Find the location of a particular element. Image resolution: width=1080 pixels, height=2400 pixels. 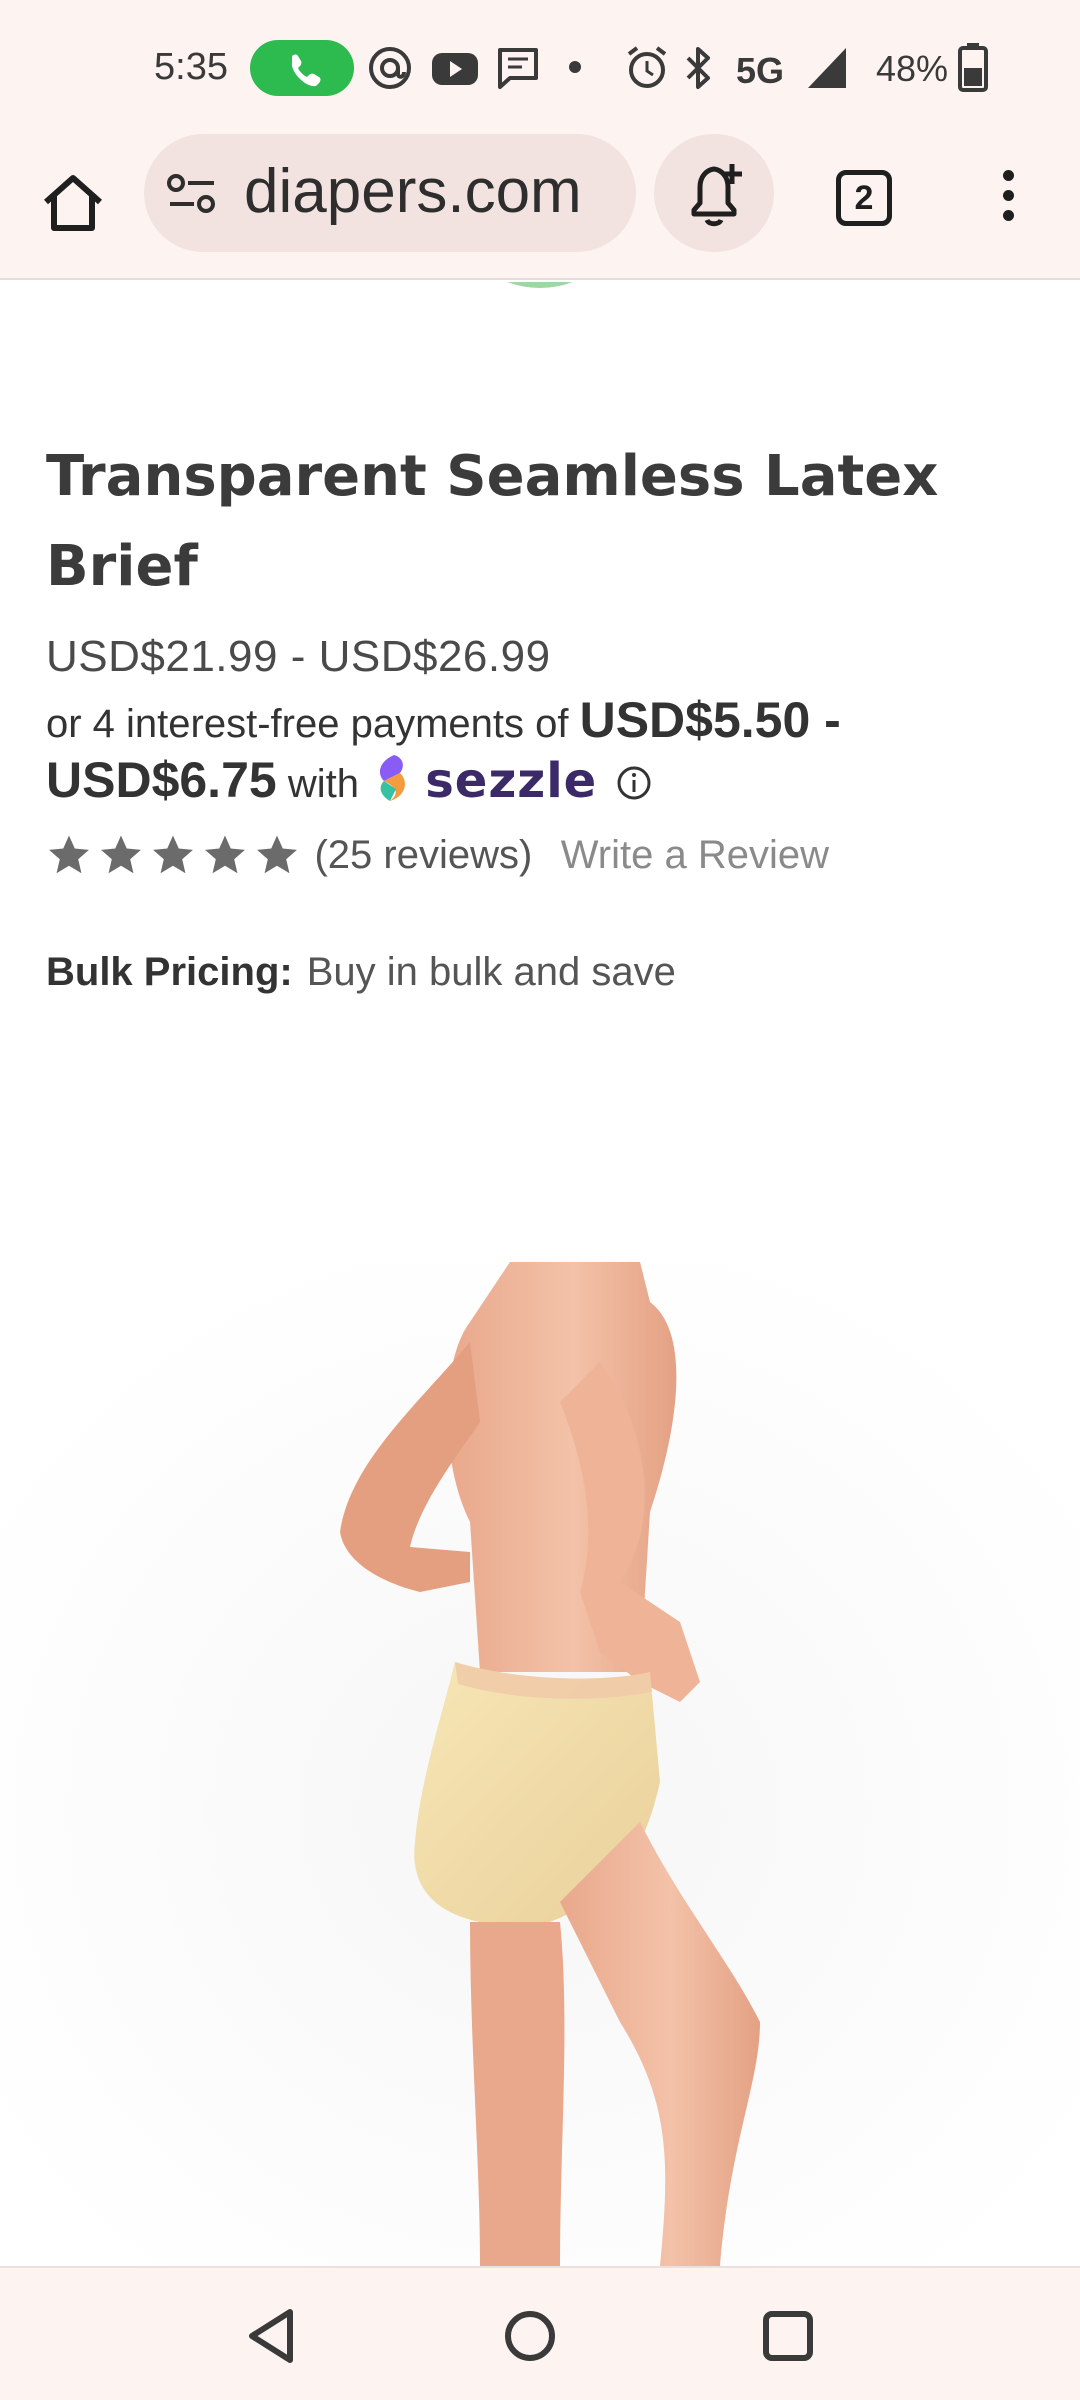

ongoing-call-indicator is located at coordinates (302, 68).